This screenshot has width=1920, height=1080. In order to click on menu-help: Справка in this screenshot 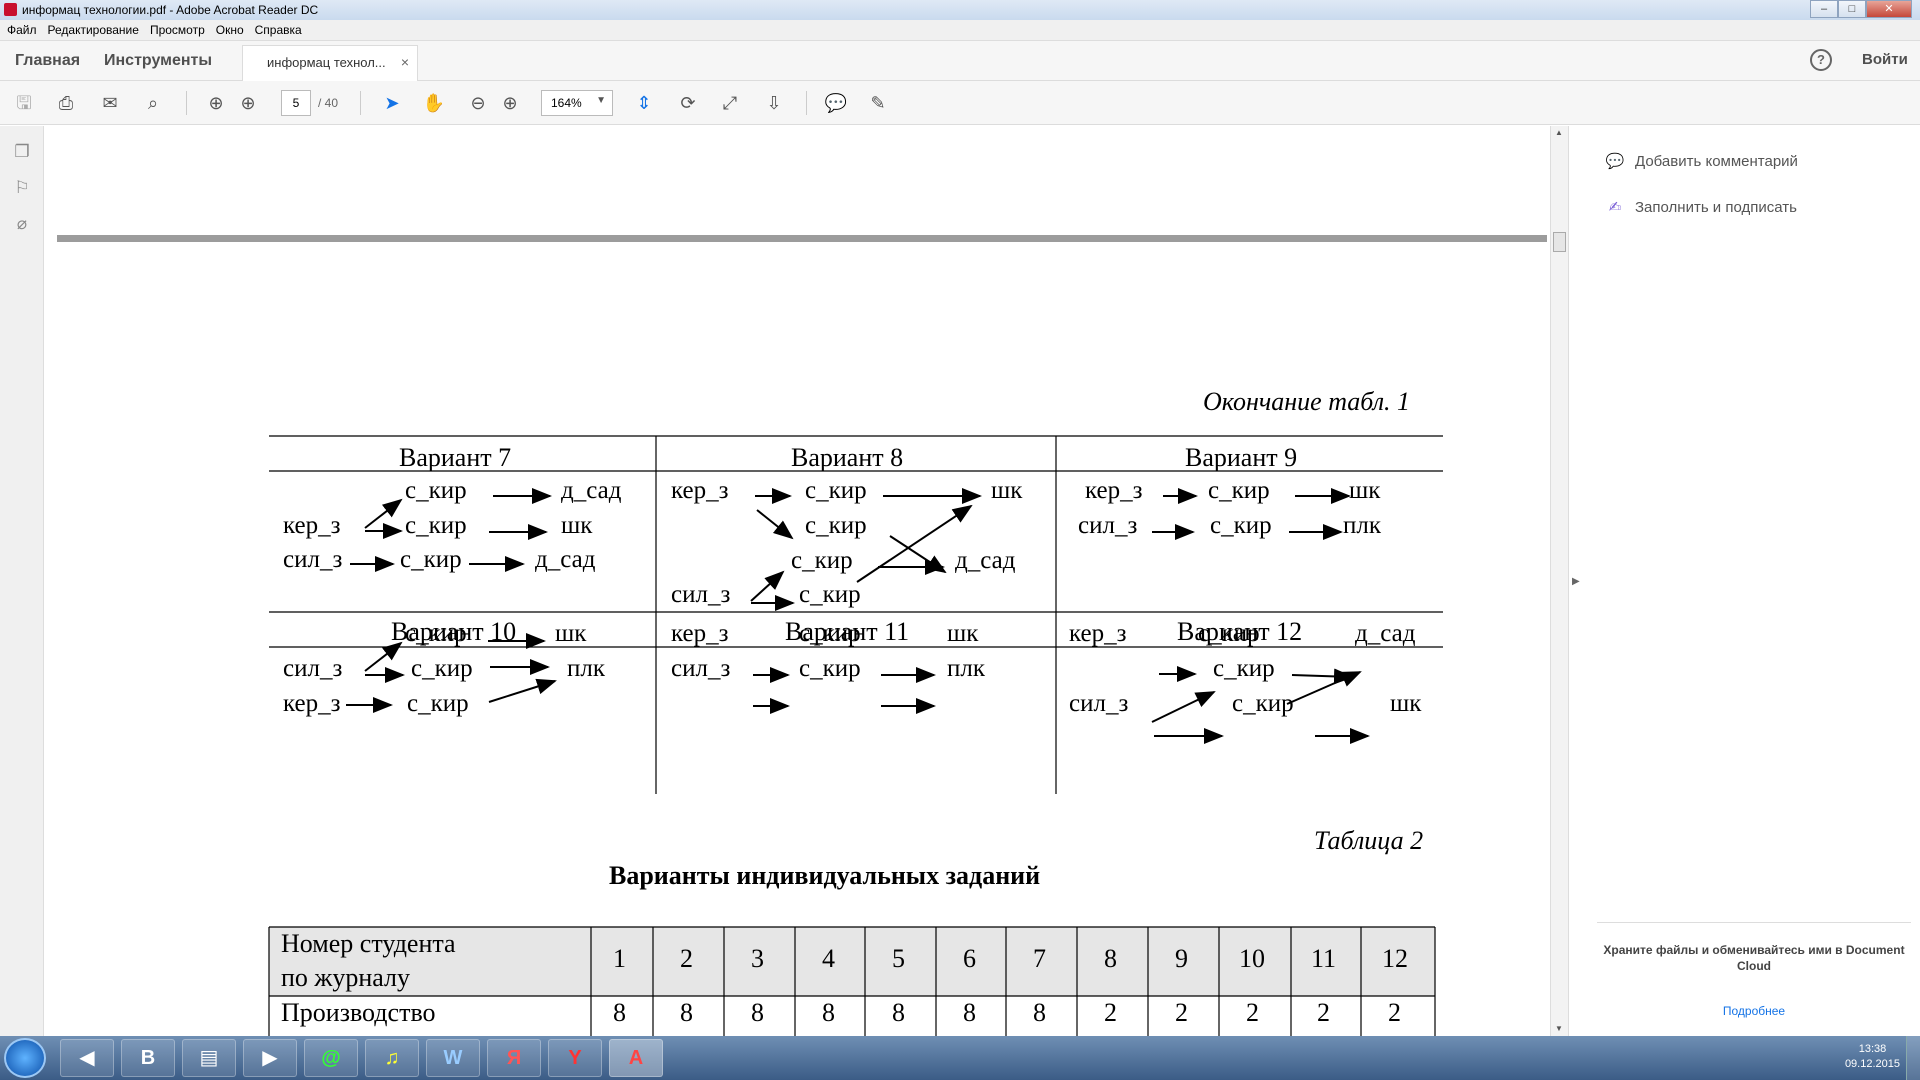, I will do `click(278, 30)`.